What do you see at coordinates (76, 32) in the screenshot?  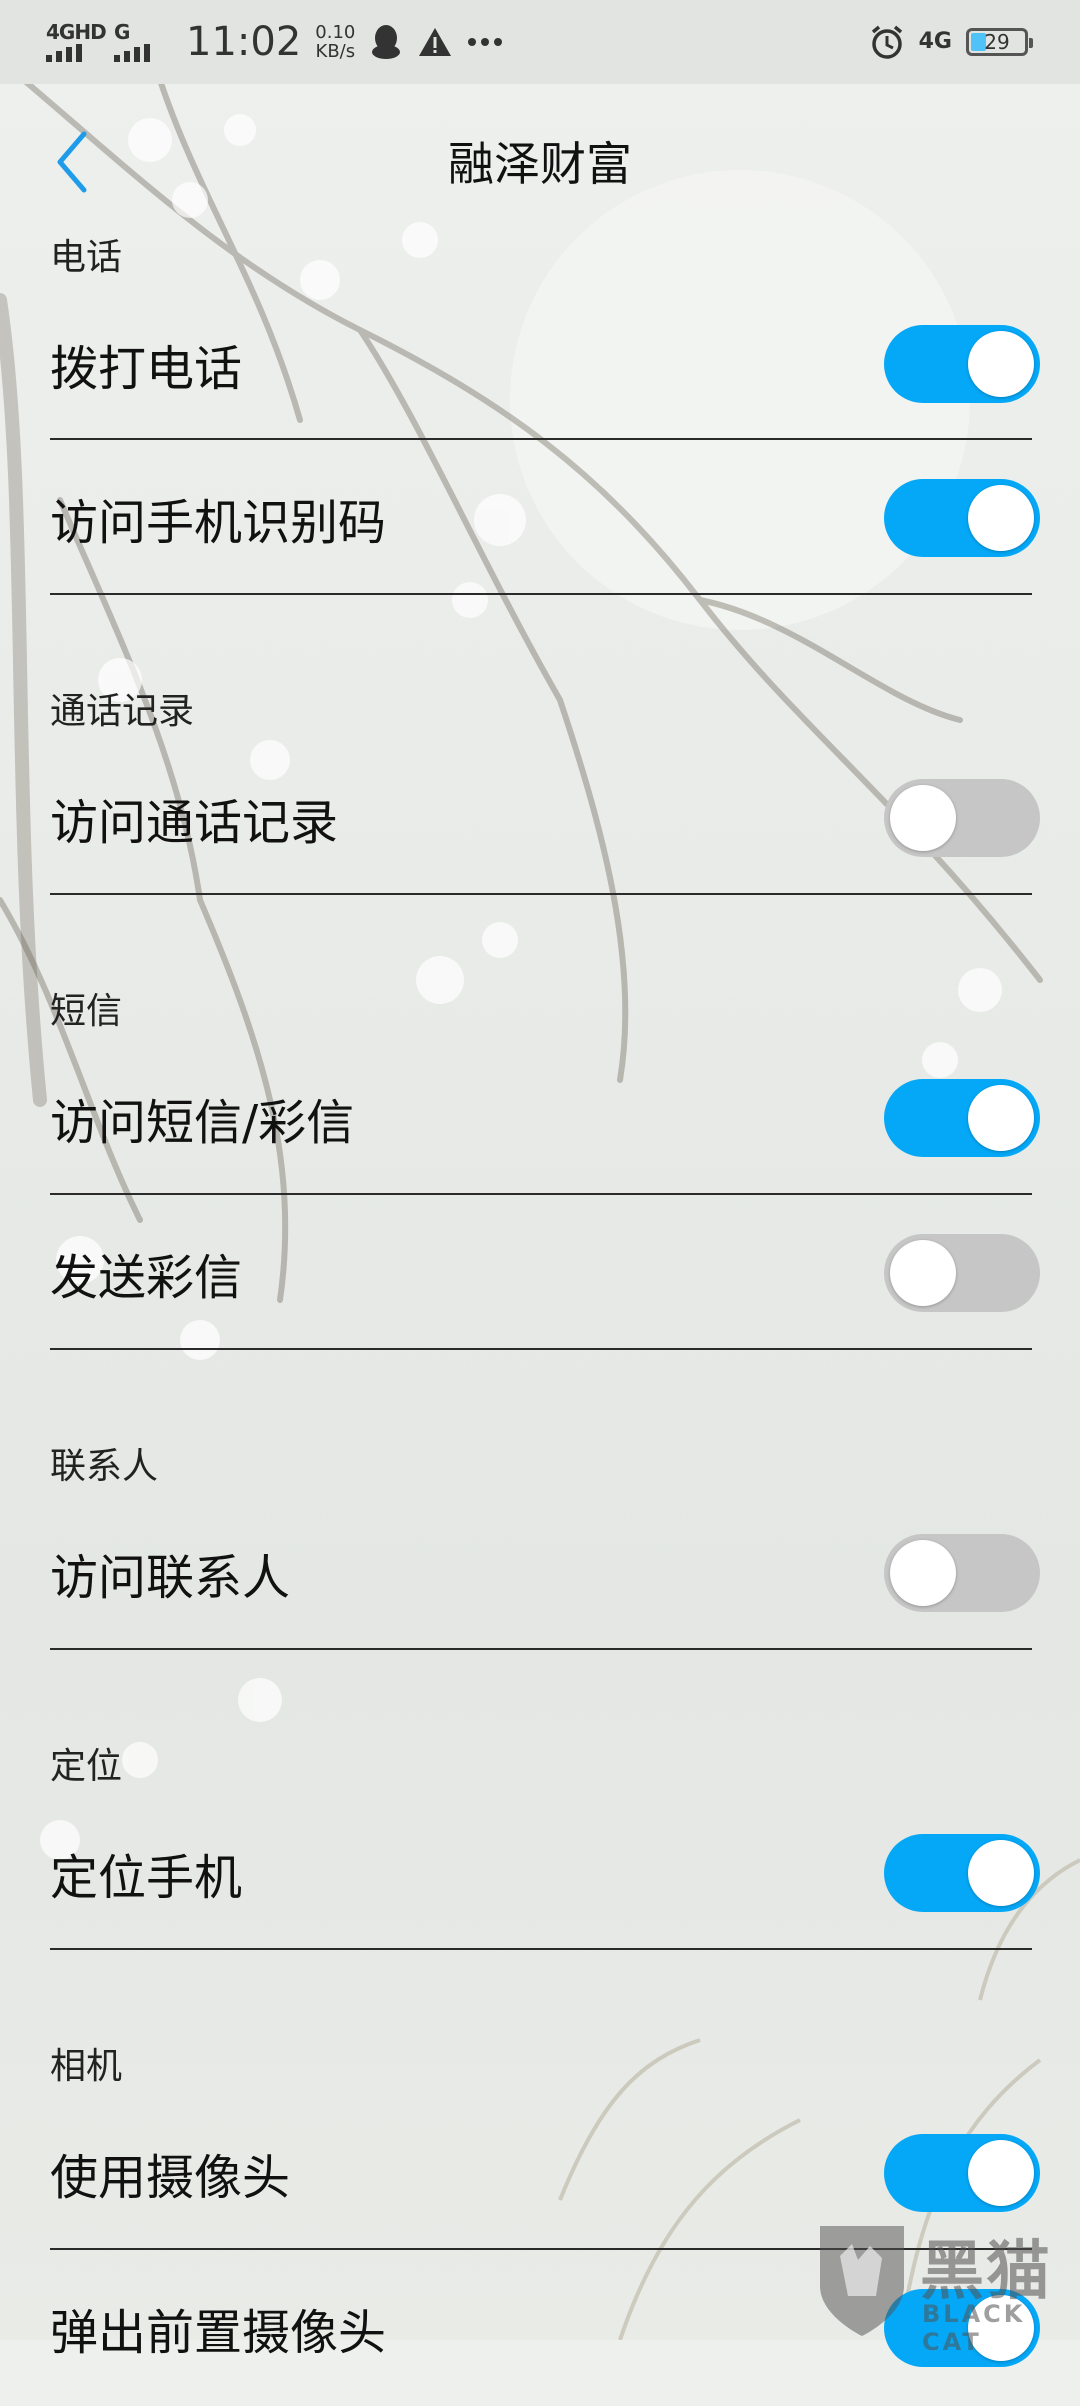 I see `network-type-primary: 4GHD` at bounding box center [76, 32].